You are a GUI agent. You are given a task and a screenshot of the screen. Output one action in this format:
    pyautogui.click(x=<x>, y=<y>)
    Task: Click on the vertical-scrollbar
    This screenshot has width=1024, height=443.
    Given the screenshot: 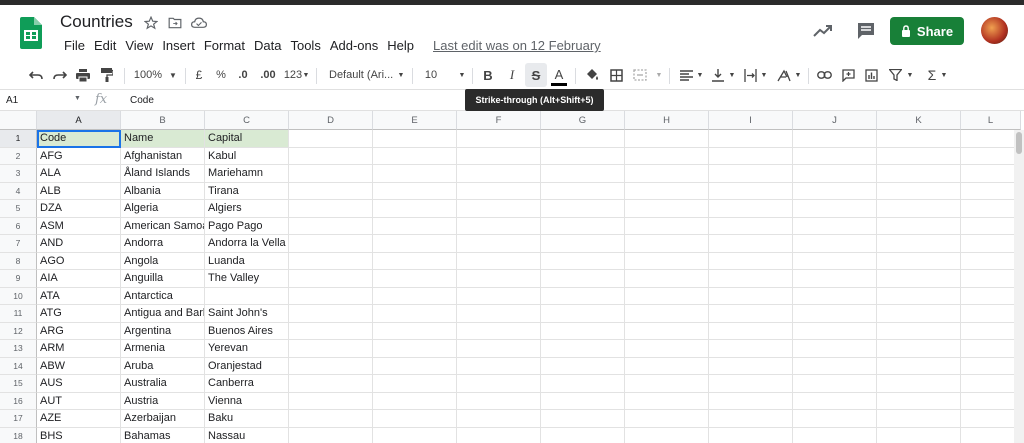 What is the action you would take?
    pyautogui.click(x=1019, y=286)
    